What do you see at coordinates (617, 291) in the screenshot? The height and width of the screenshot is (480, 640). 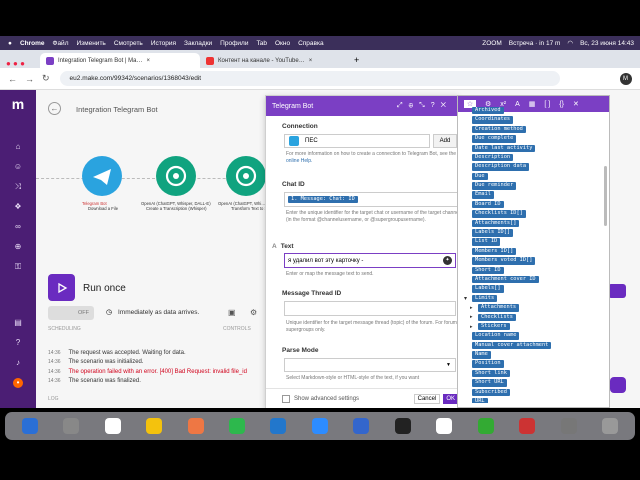 I see `right-action-button` at bounding box center [617, 291].